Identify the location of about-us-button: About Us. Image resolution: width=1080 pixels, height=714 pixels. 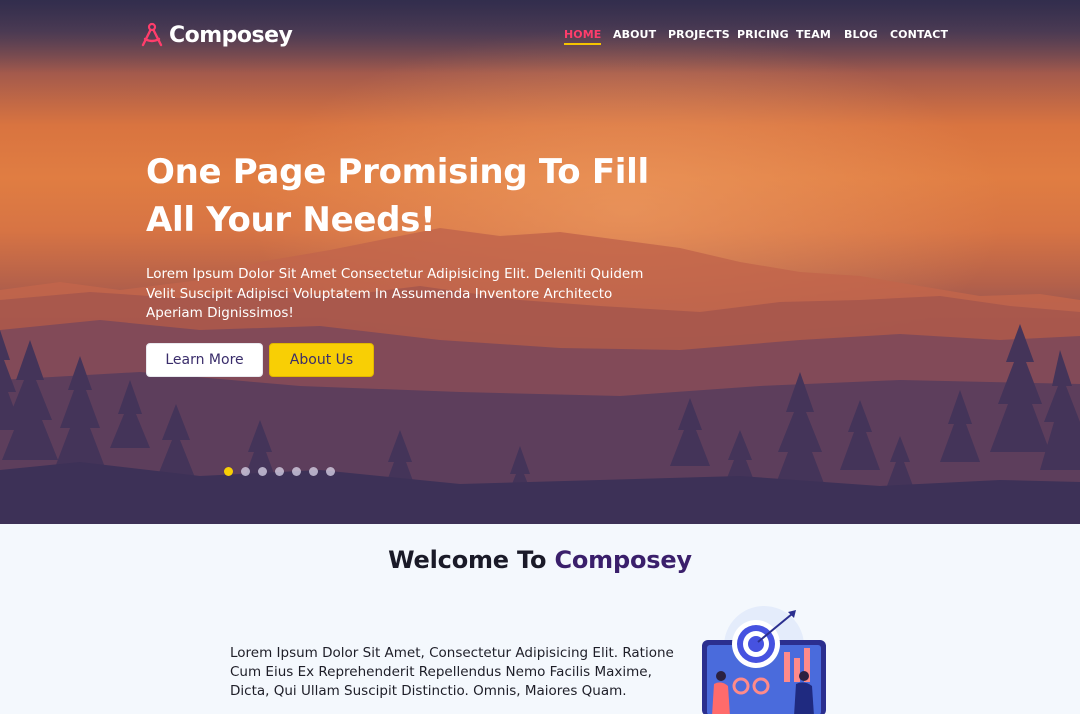
(321, 360).